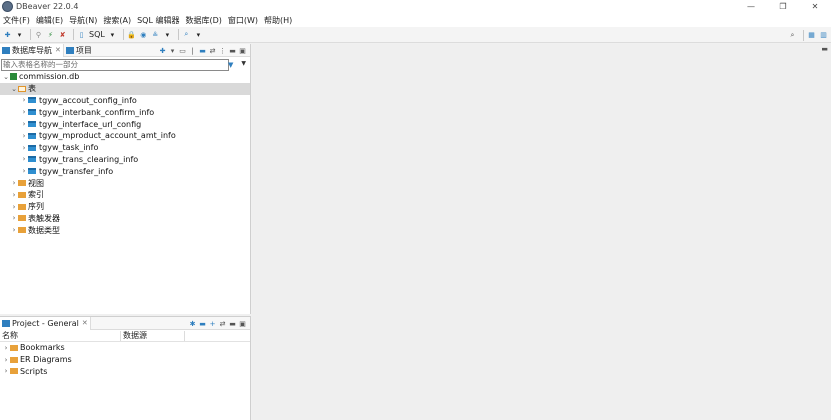 The height and width of the screenshot is (420, 831). Describe the element at coordinates (125, 160) in the screenshot. I see `tree-node-table: › tgyw_trans_clearing_info` at that location.